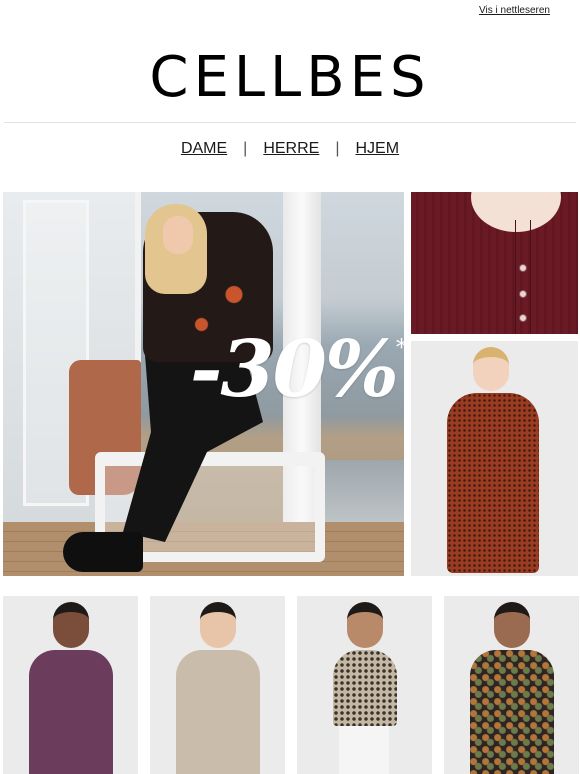 This screenshot has height=774, width=580. Describe the element at coordinates (494, 263) in the screenshot. I see `product-detail-tile` at that location.